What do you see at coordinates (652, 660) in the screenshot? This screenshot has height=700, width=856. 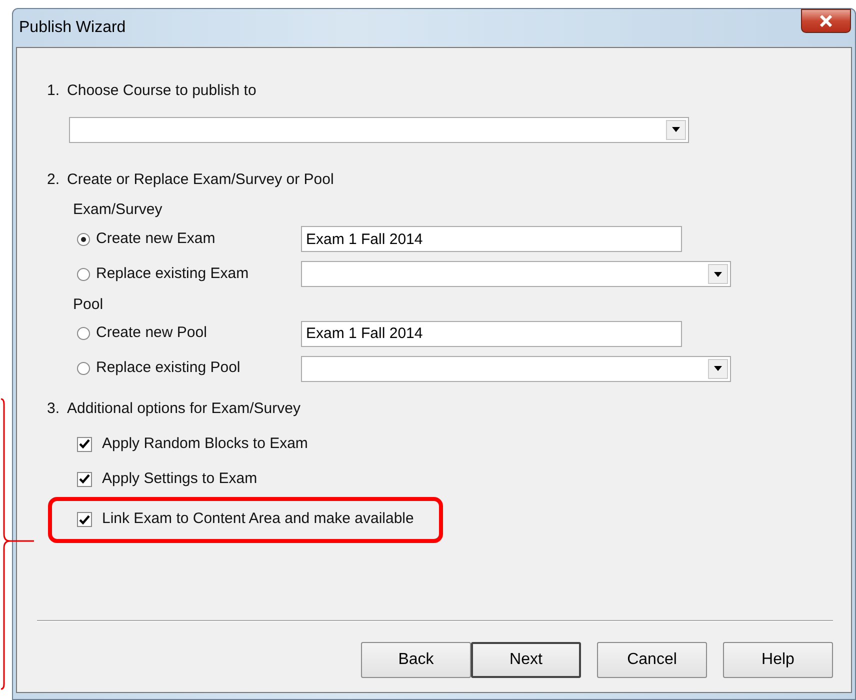 I see `wizard-button: Cancel` at bounding box center [652, 660].